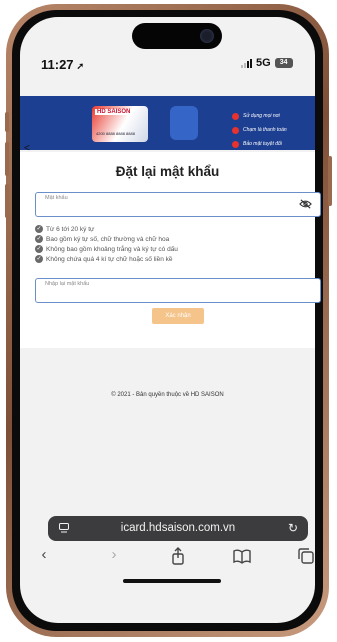 This screenshot has height=642, width=337. What do you see at coordinates (7, 201) in the screenshot?
I see `volume-down-button` at bounding box center [7, 201].